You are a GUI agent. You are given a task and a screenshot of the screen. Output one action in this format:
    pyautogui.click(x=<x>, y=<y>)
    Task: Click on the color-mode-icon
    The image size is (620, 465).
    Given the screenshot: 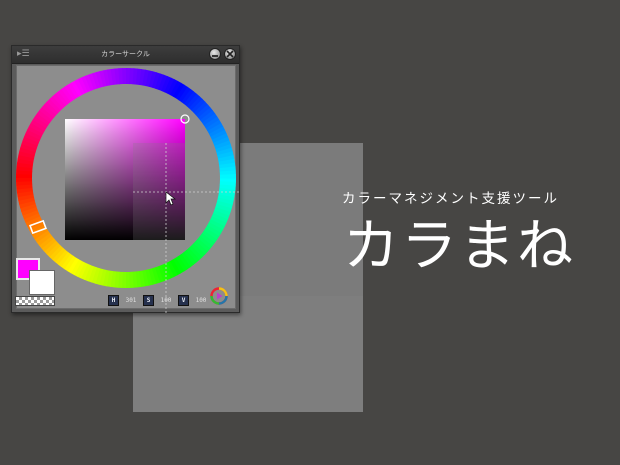 What is the action you would take?
    pyautogui.click(x=219, y=296)
    